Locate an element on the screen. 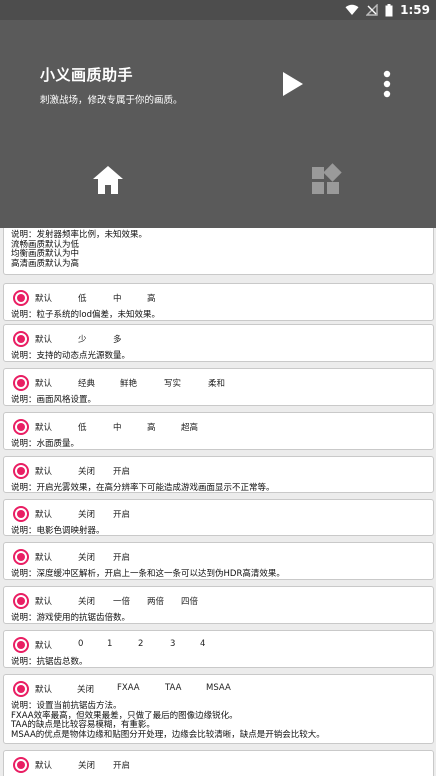 The width and height of the screenshot is (436, 776). radio-option: 少 is located at coordinates (82, 339).